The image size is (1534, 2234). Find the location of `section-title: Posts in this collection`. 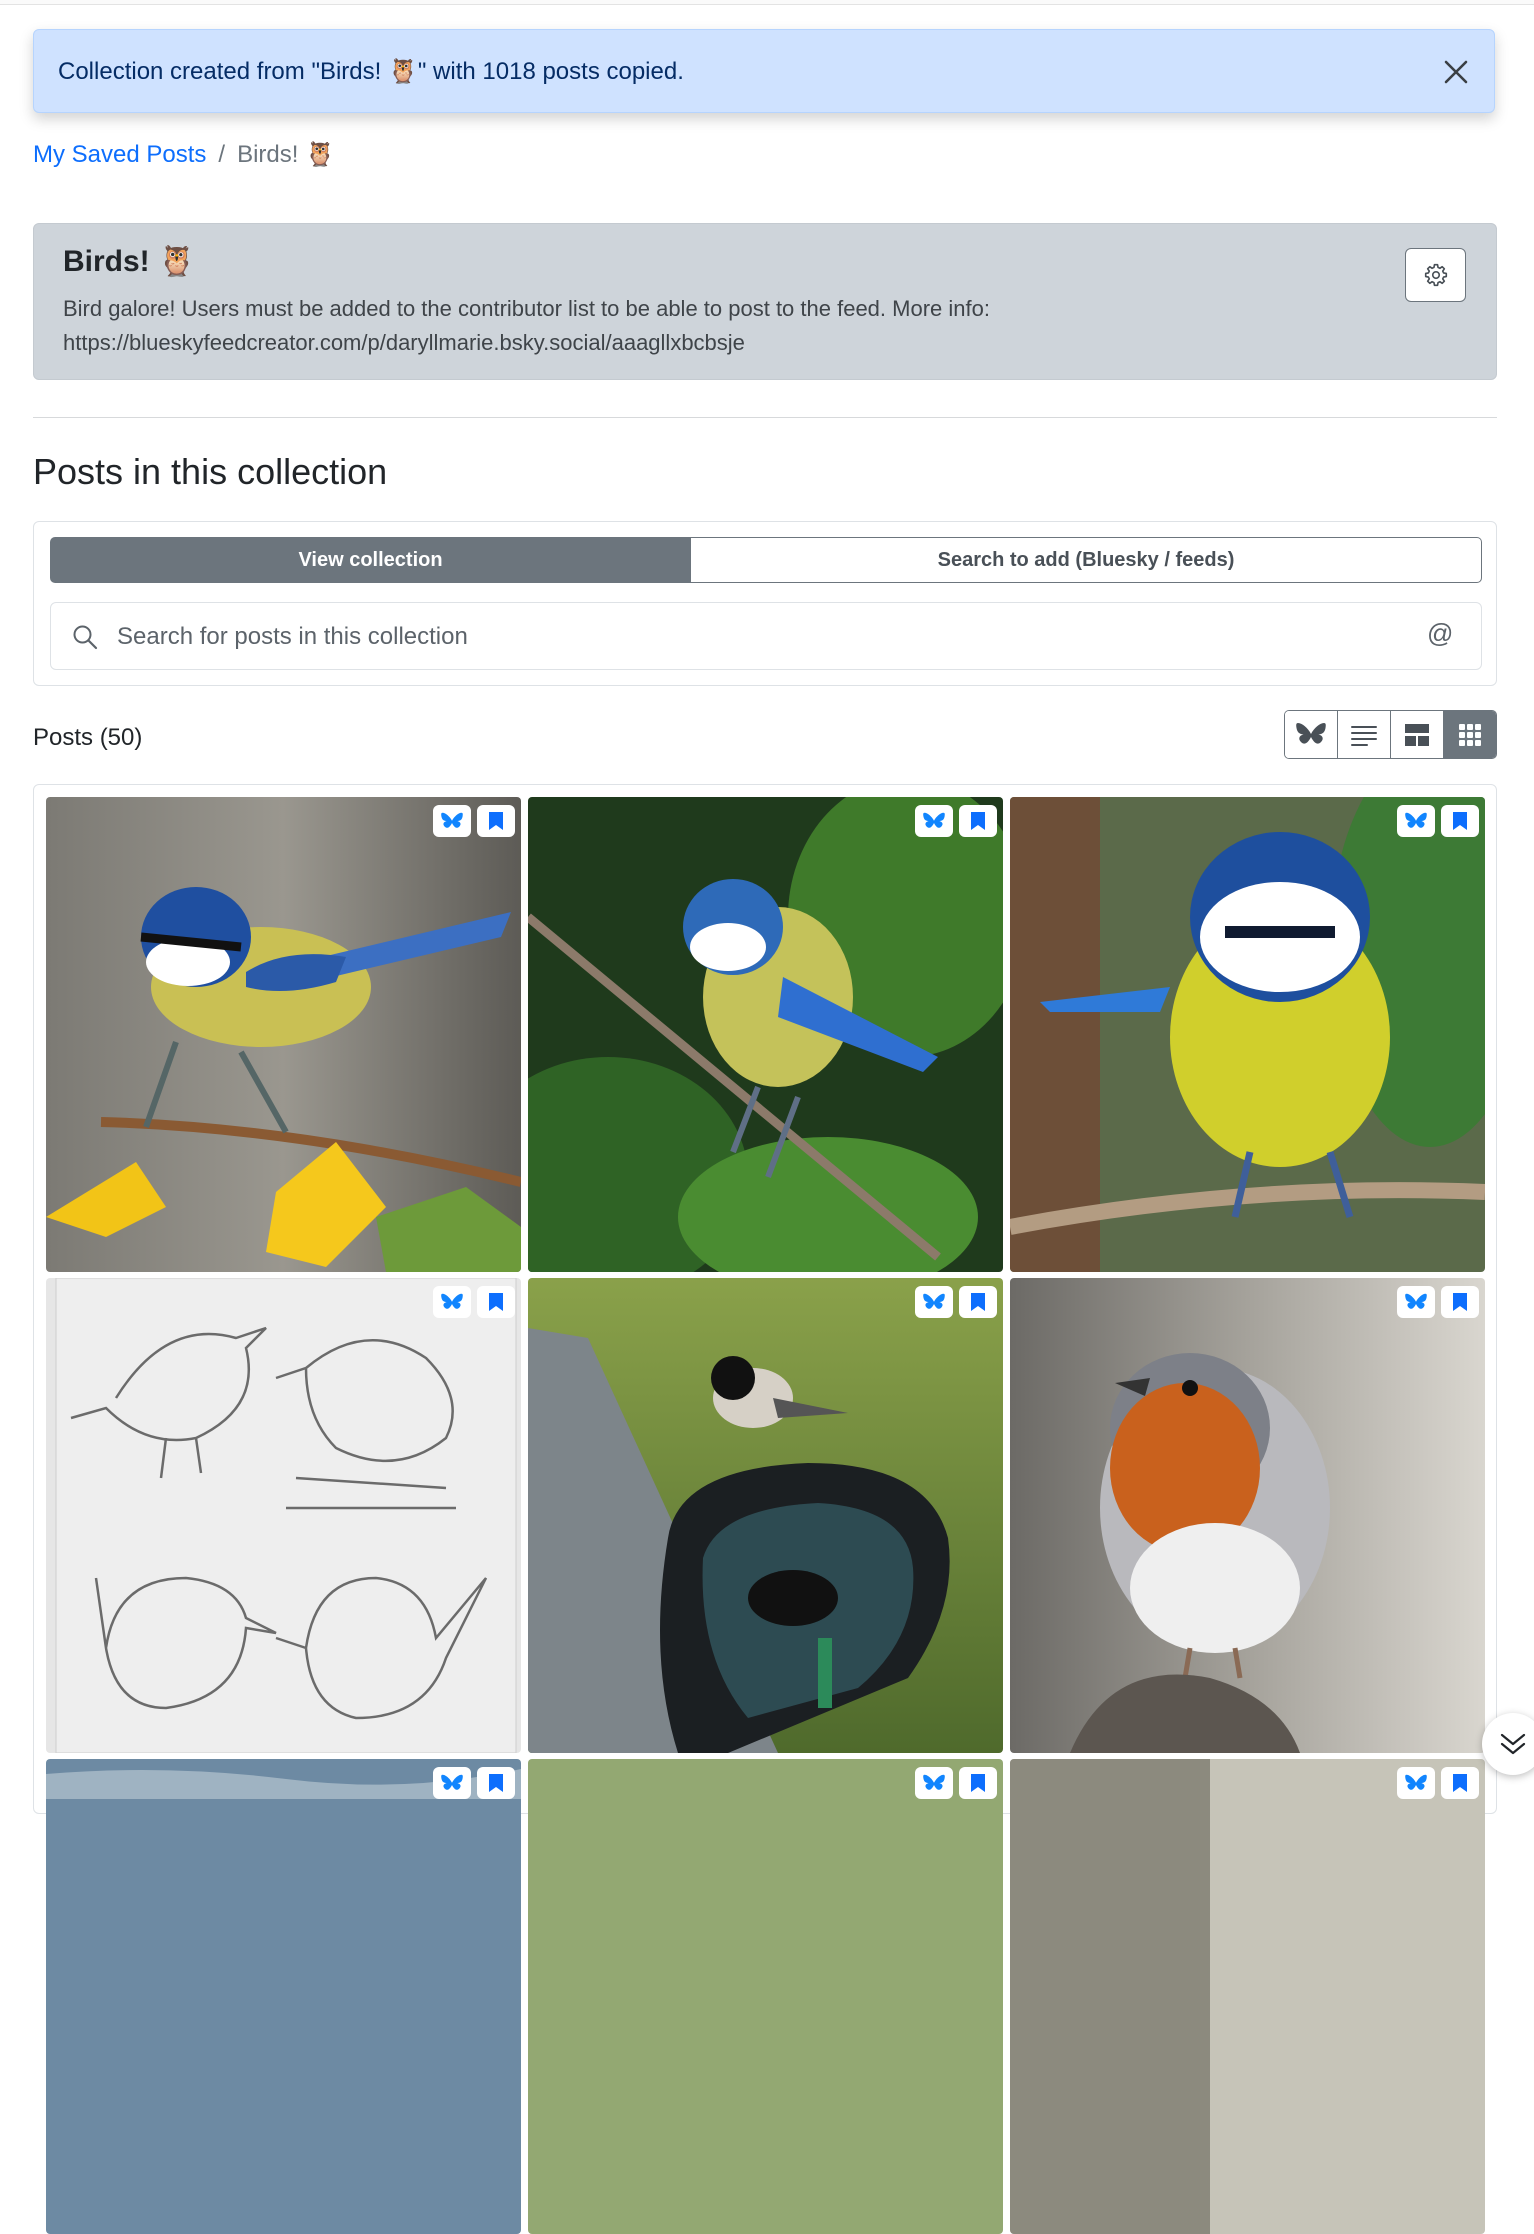

section-title: Posts in this collection is located at coordinates (210, 471).